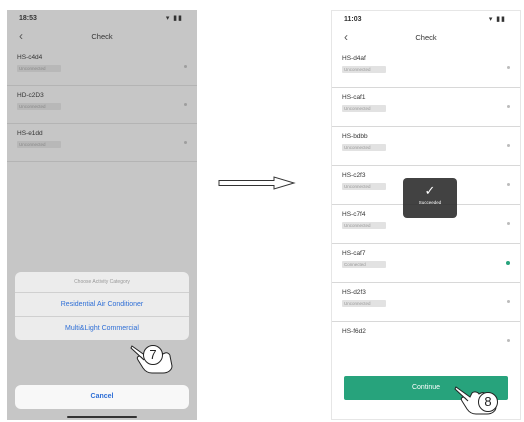 The height and width of the screenshot is (422, 524). I want to click on status-bar: 11:03 ▾ ▮▮, so click(426, 19).